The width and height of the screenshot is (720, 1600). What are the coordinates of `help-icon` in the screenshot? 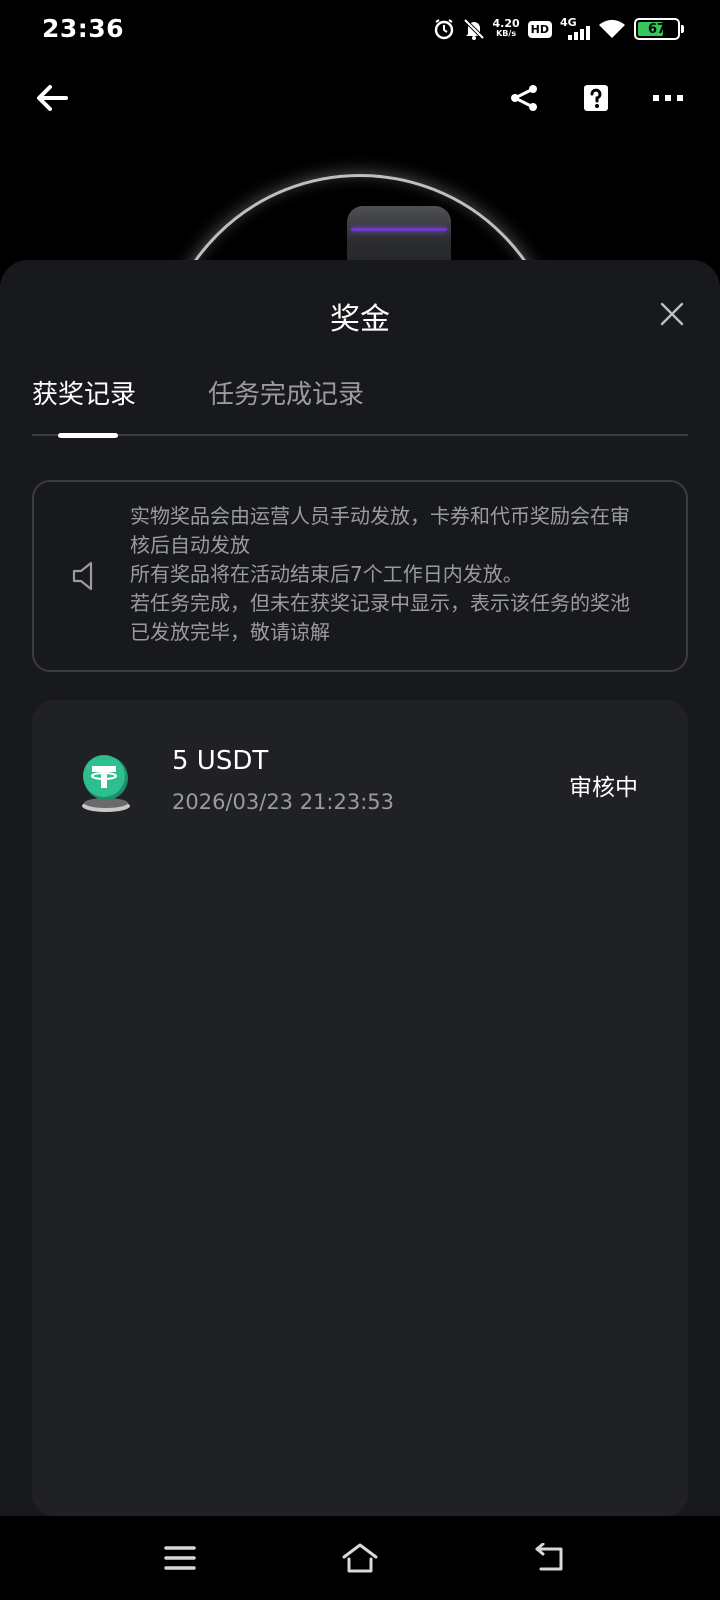 It's located at (596, 98).